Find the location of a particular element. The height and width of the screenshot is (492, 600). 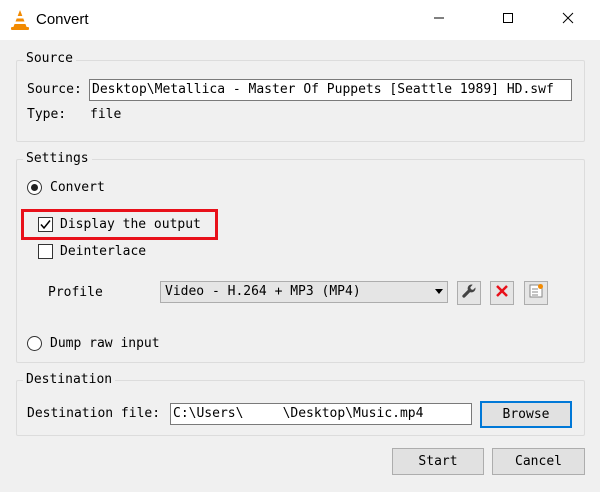

wrench-icon is located at coordinates (469, 293).